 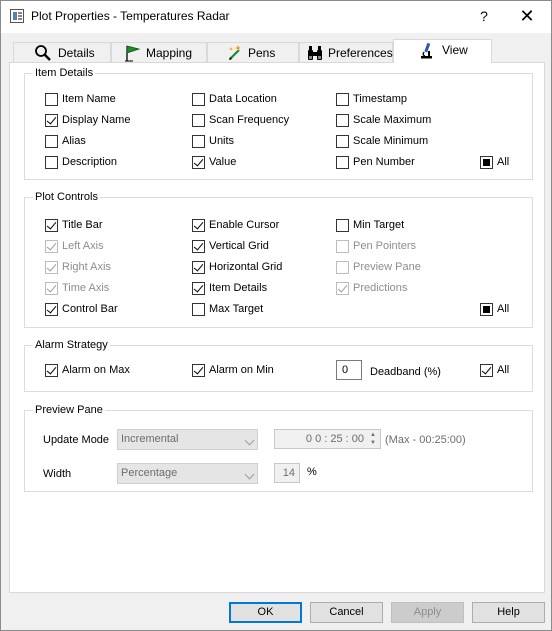 What do you see at coordinates (76, 440) in the screenshot?
I see `update-mode-label: Update Mode` at bounding box center [76, 440].